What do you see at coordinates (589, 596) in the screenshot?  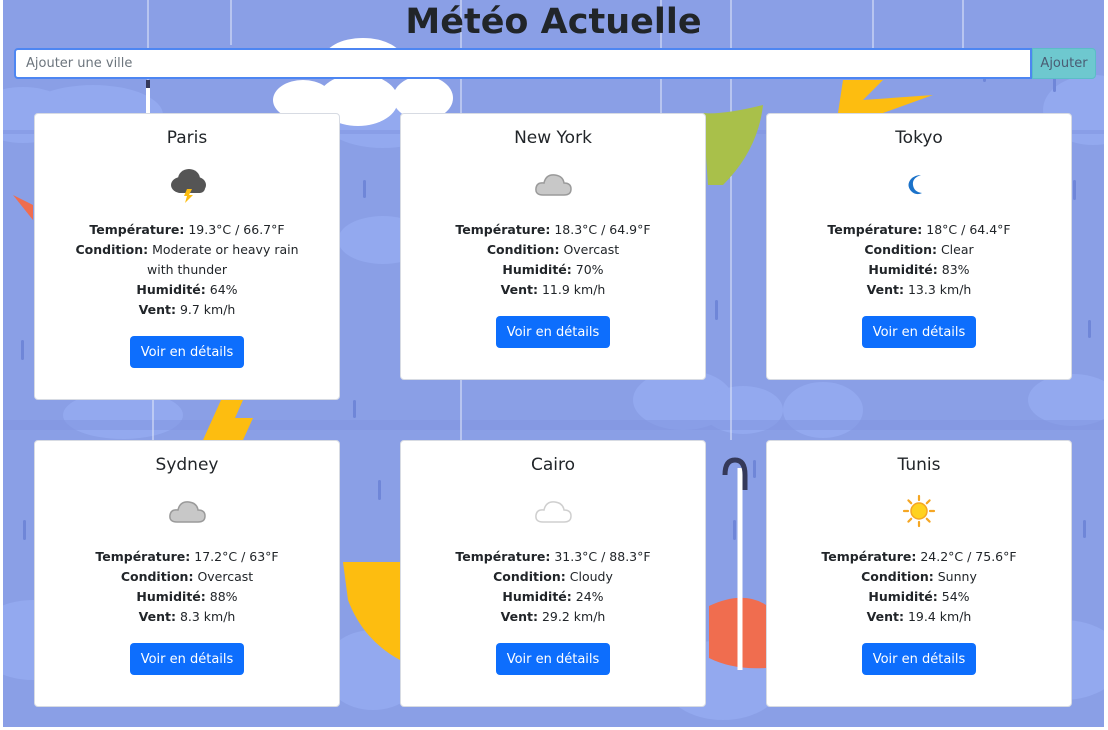 I see `humidity-value: 24%` at bounding box center [589, 596].